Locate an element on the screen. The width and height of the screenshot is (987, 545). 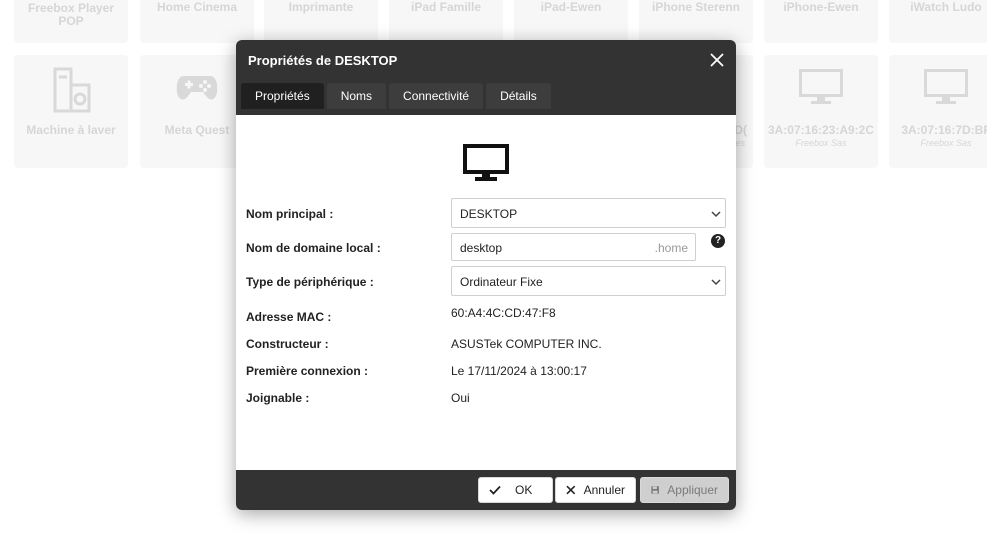
nom-domaine-input: desktop .home is located at coordinates (573, 247).